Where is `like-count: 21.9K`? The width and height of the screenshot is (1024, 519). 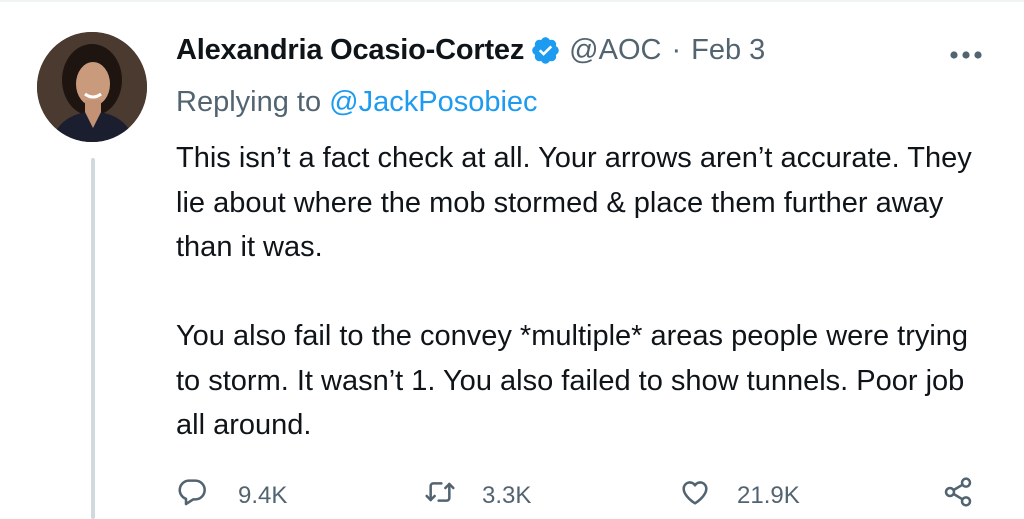
like-count: 21.9K is located at coordinates (768, 495).